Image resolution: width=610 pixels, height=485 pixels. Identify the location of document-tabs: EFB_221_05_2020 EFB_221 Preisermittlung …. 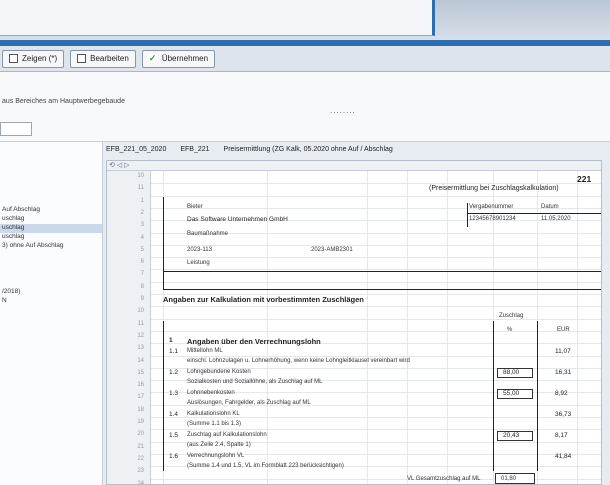
(356, 152).